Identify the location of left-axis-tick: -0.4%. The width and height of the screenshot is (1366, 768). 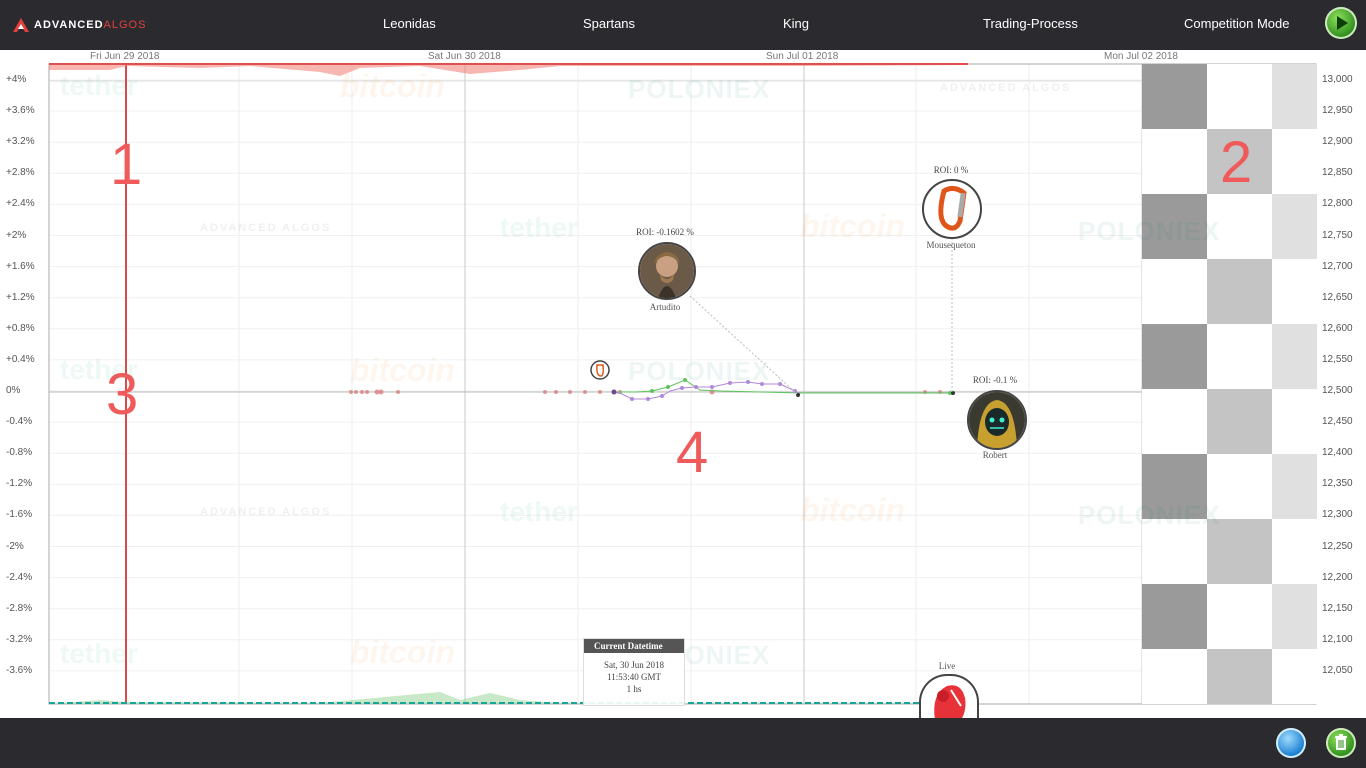
(19, 422).